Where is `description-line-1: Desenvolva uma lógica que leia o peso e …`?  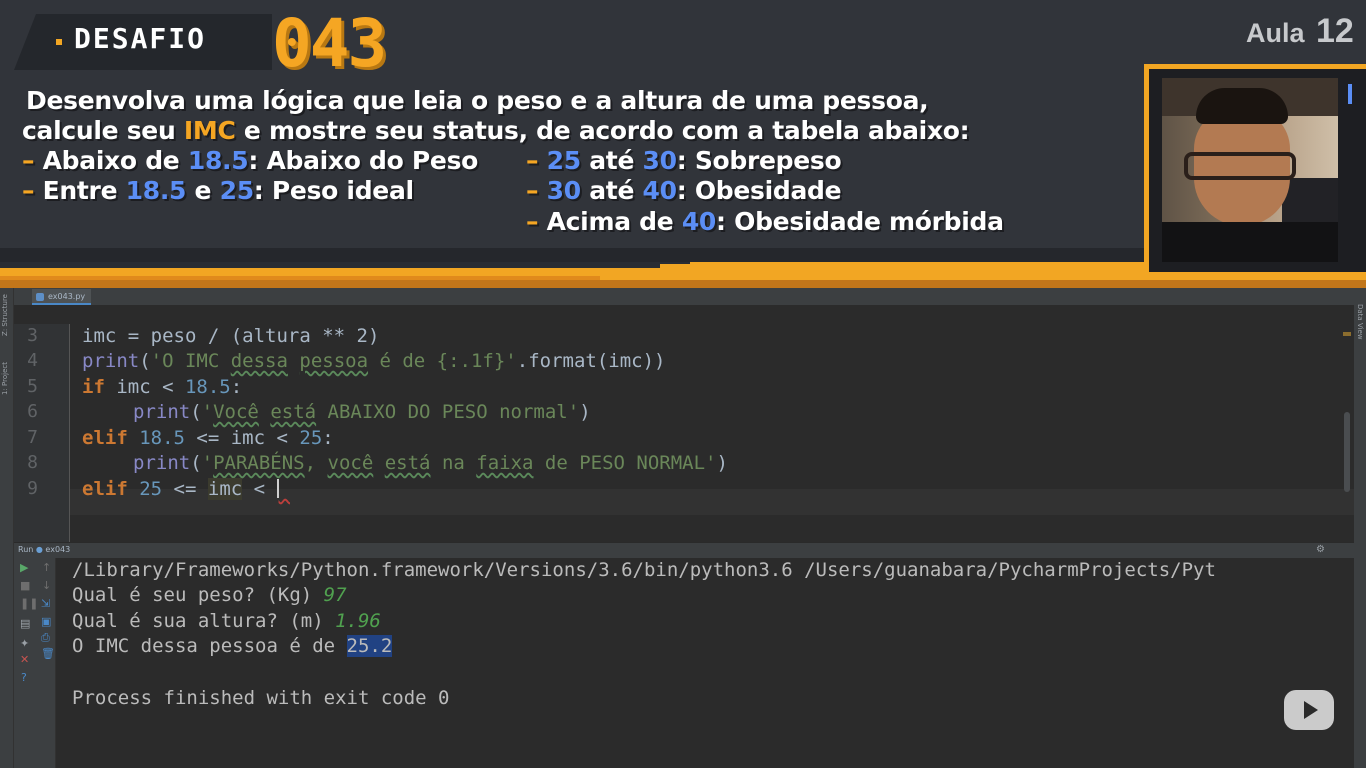 description-line-1: Desenvolva uma lógica que leia o peso e … is located at coordinates (477, 100).